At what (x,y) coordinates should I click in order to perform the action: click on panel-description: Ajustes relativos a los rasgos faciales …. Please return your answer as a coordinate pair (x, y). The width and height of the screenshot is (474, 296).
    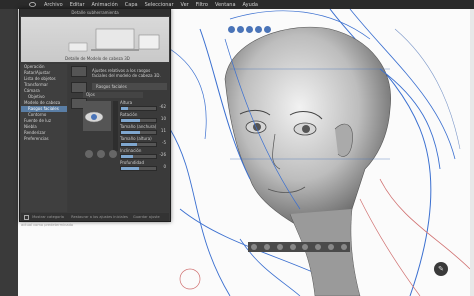
    Looking at the image, I should click on (126, 73).